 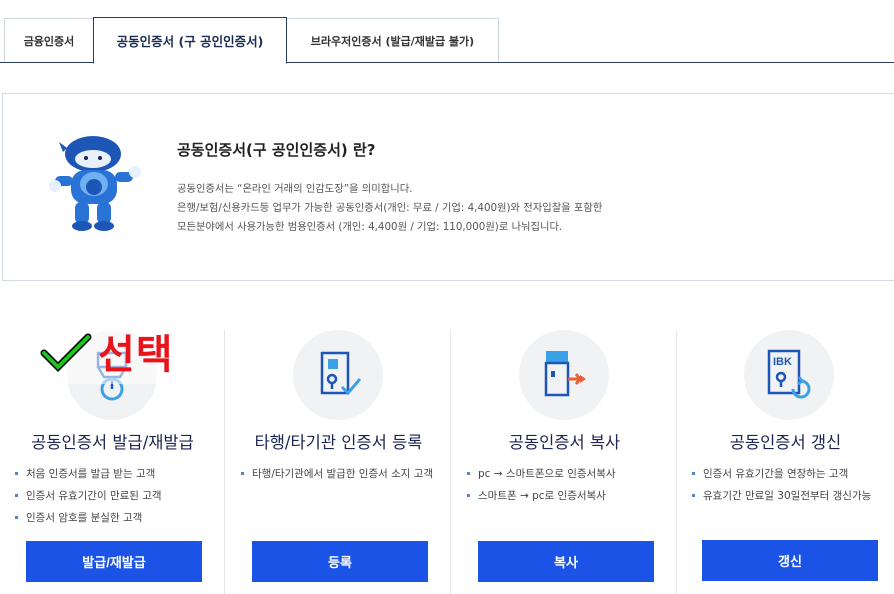 I want to click on tab-browser-certificate: 브라우저인증서 (발급/재발급 불가), so click(x=392, y=40).